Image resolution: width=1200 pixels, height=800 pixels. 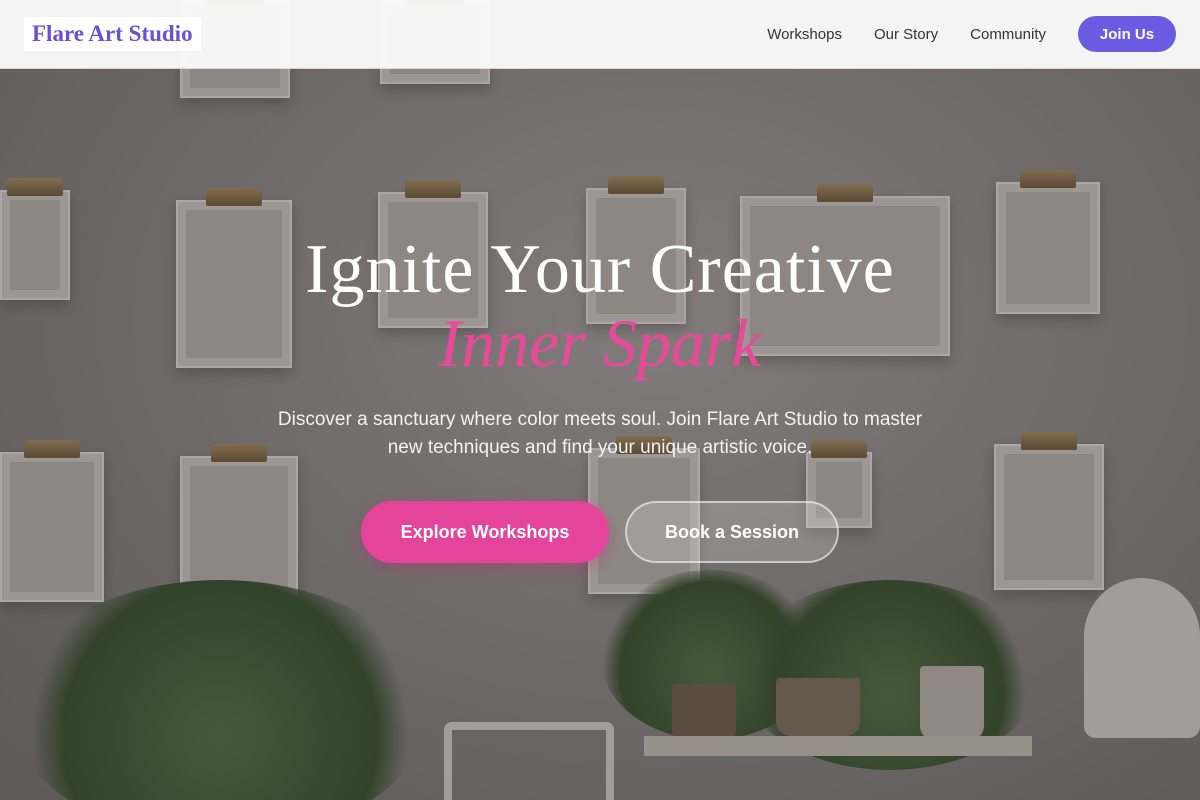 I want to click on nav-link-workshops: Workshops, so click(x=804, y=34).